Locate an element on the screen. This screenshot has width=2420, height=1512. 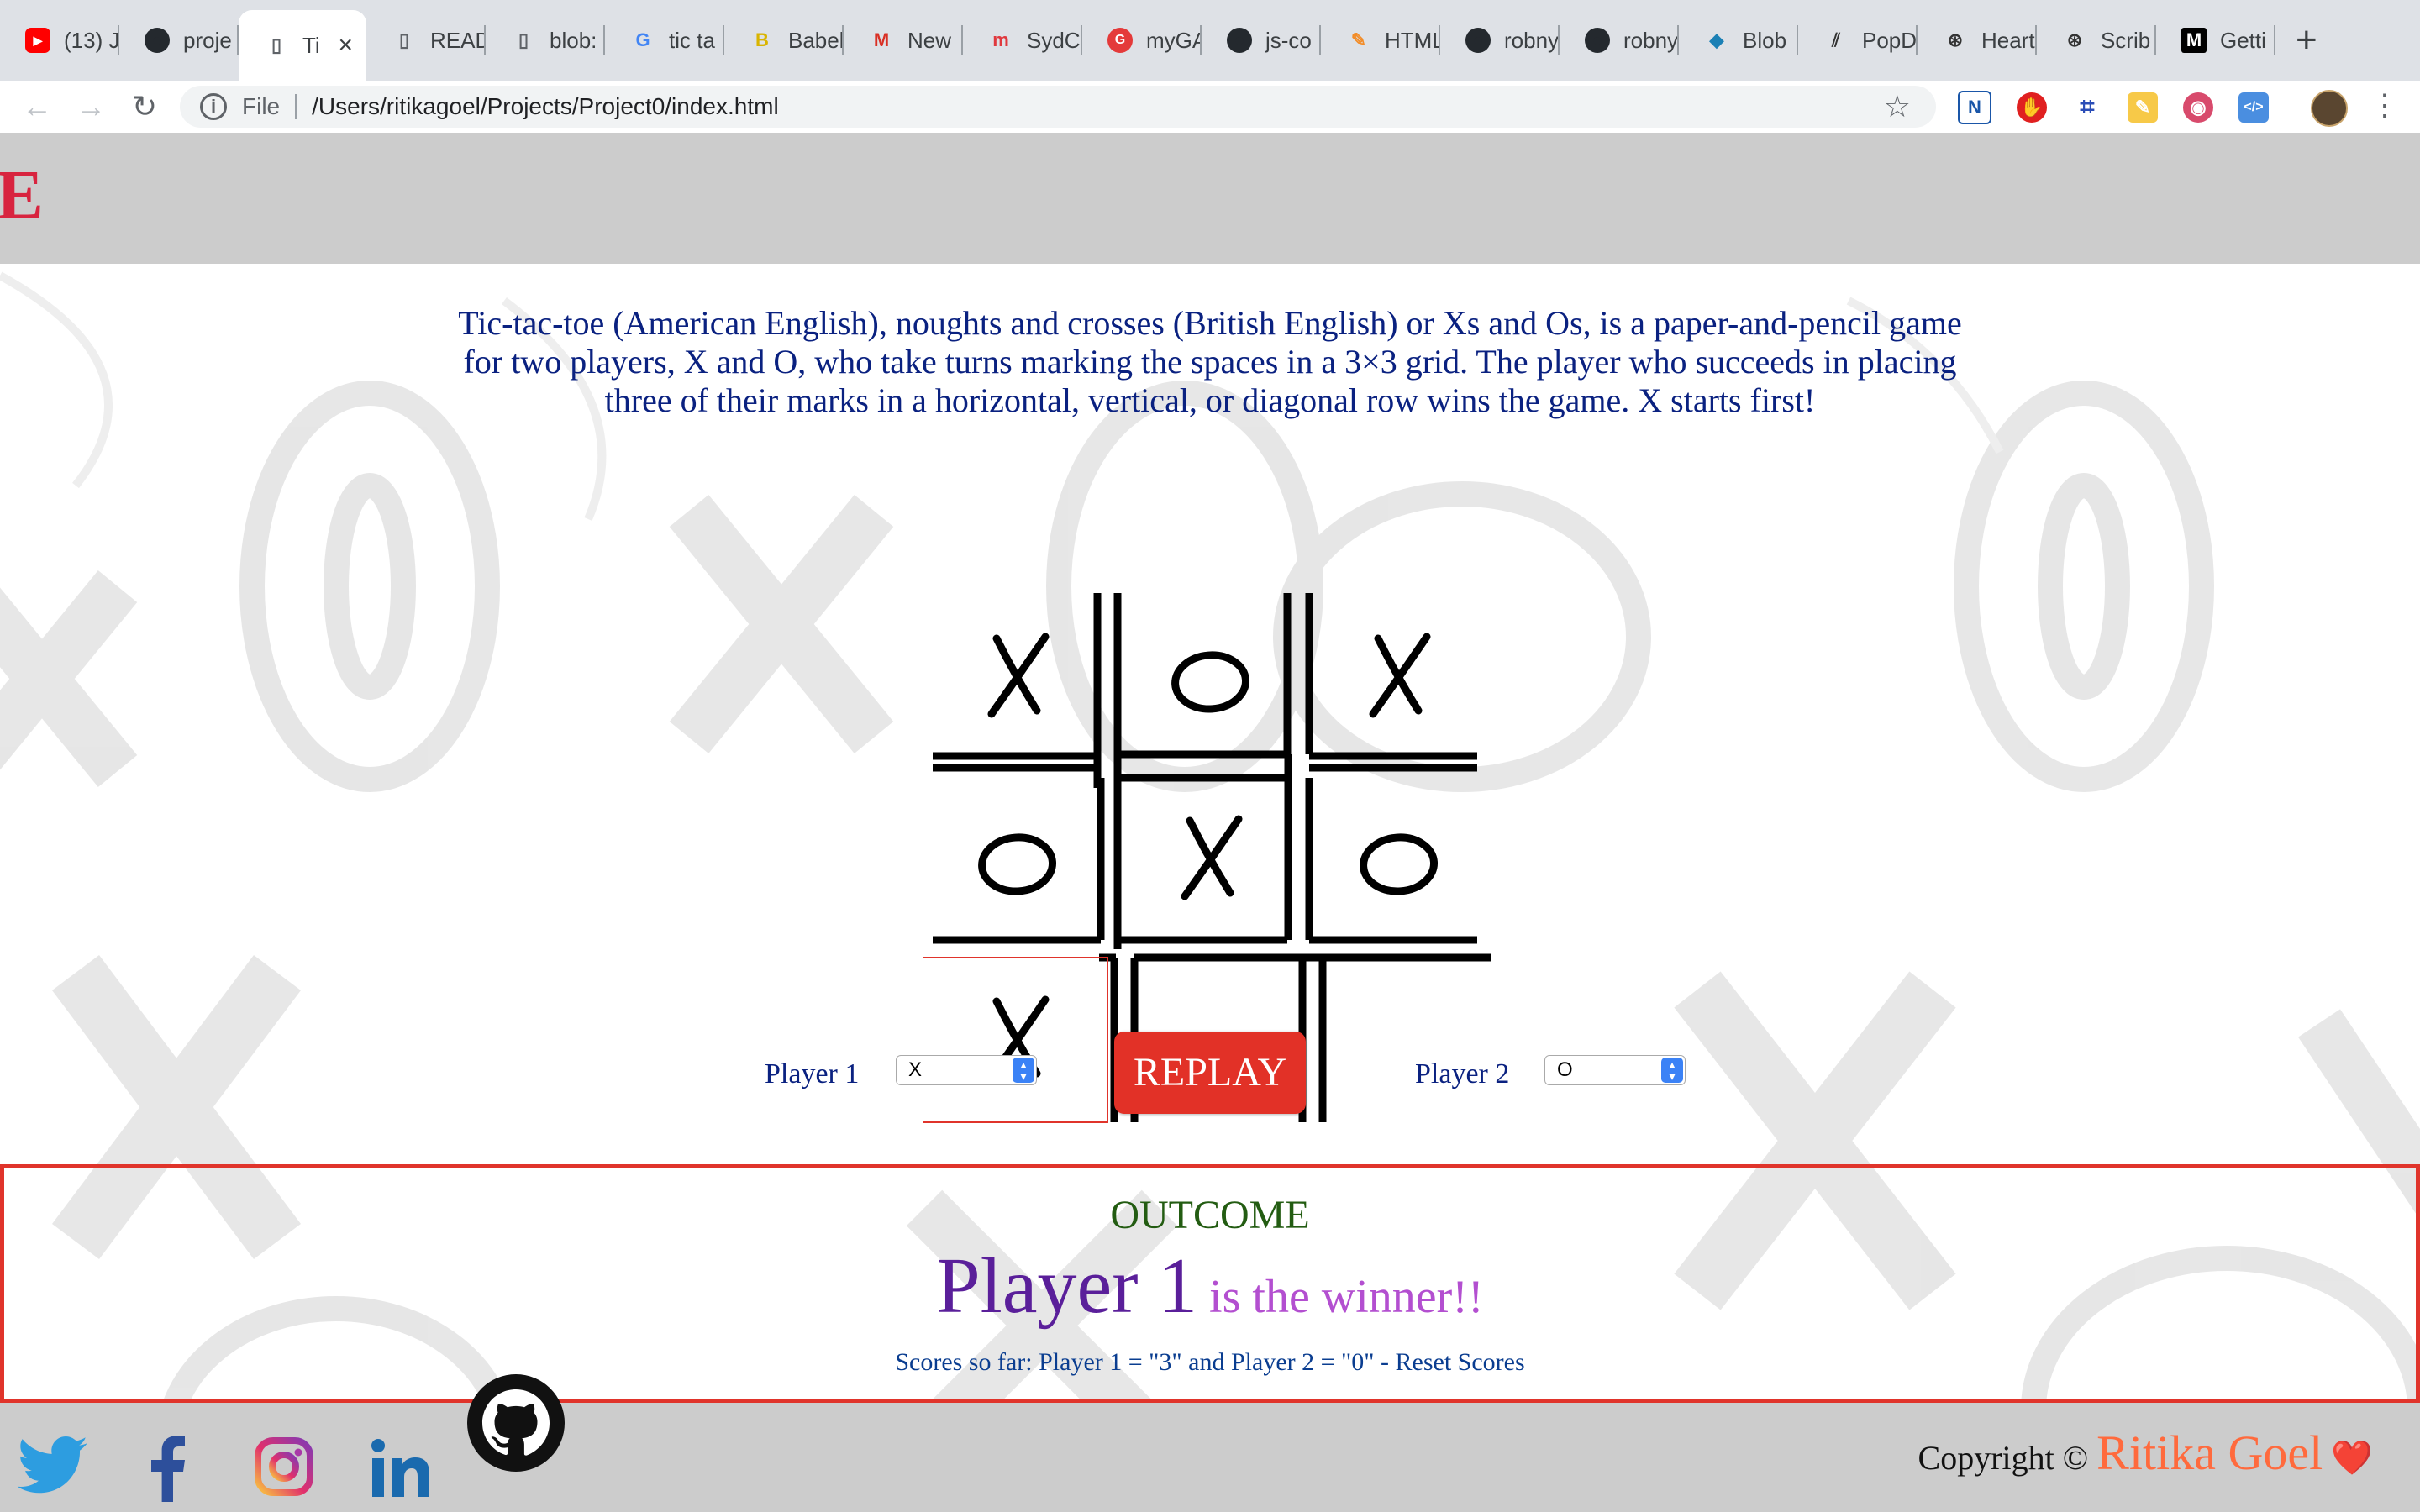
game-controls: Player 1 X ▴ ▾ REPLAY Player 2 O ▴ ▾ is located at coordinates (1210, 1082).